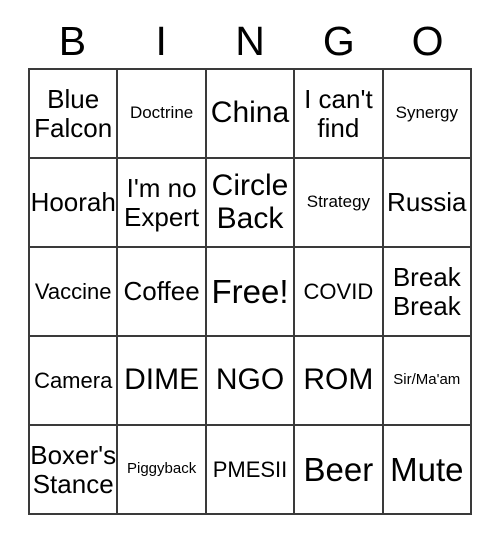 Image resolution: width=500 pixels, height=544 pixels. I want to click on bingo-cell: Piggyback, so click(162, 470).